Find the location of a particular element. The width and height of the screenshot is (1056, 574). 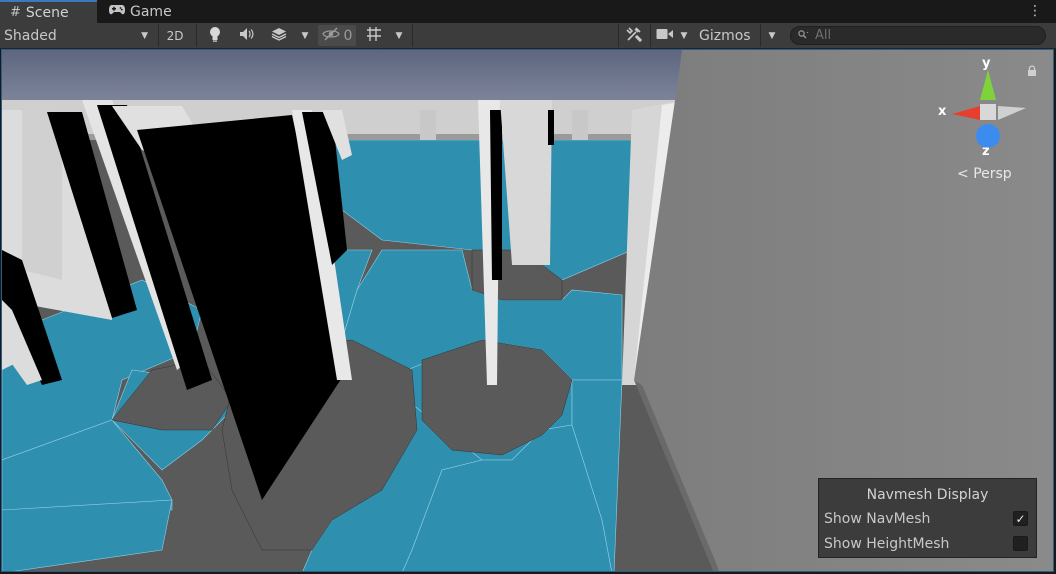

axis-z-label: z is located at coordinates (986, 151).